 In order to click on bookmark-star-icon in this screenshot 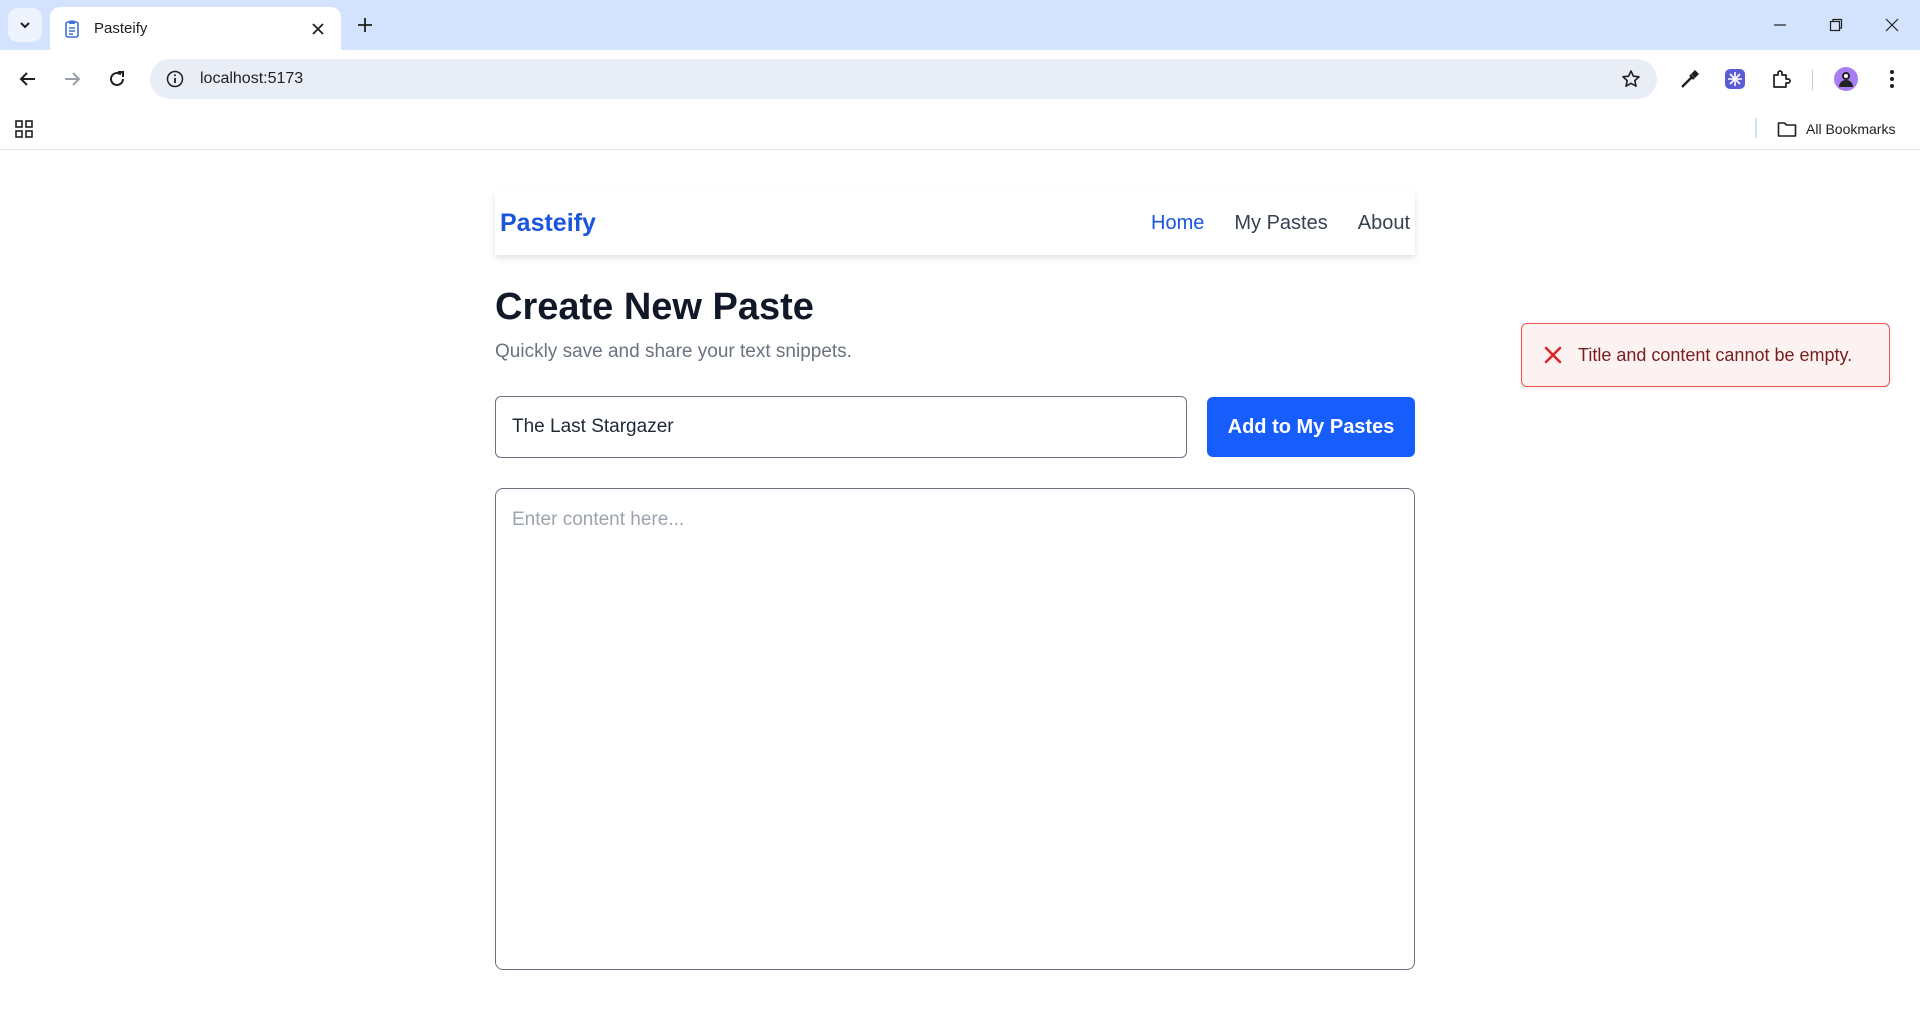, I will do `click(1631, 79)`.